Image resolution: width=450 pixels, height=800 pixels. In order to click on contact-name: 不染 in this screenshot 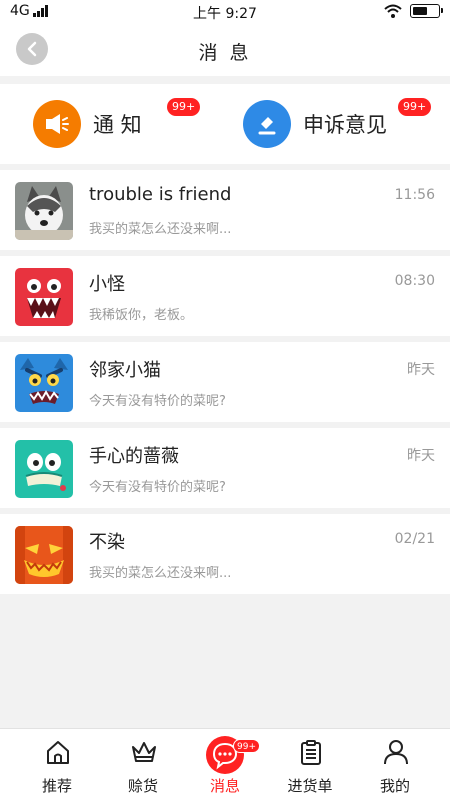, I will do `click(107, 542)`.